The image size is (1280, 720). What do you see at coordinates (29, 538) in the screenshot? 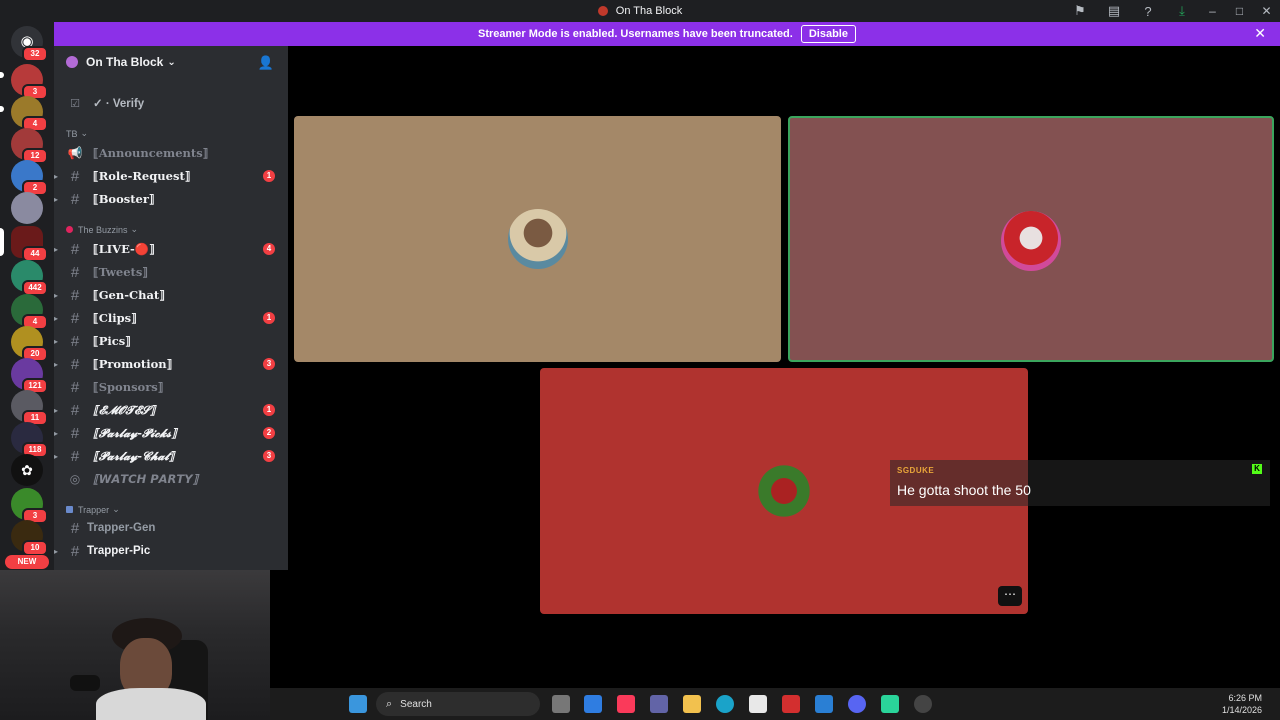
I see `server-icon: 10` at bounding box center [29, 538].